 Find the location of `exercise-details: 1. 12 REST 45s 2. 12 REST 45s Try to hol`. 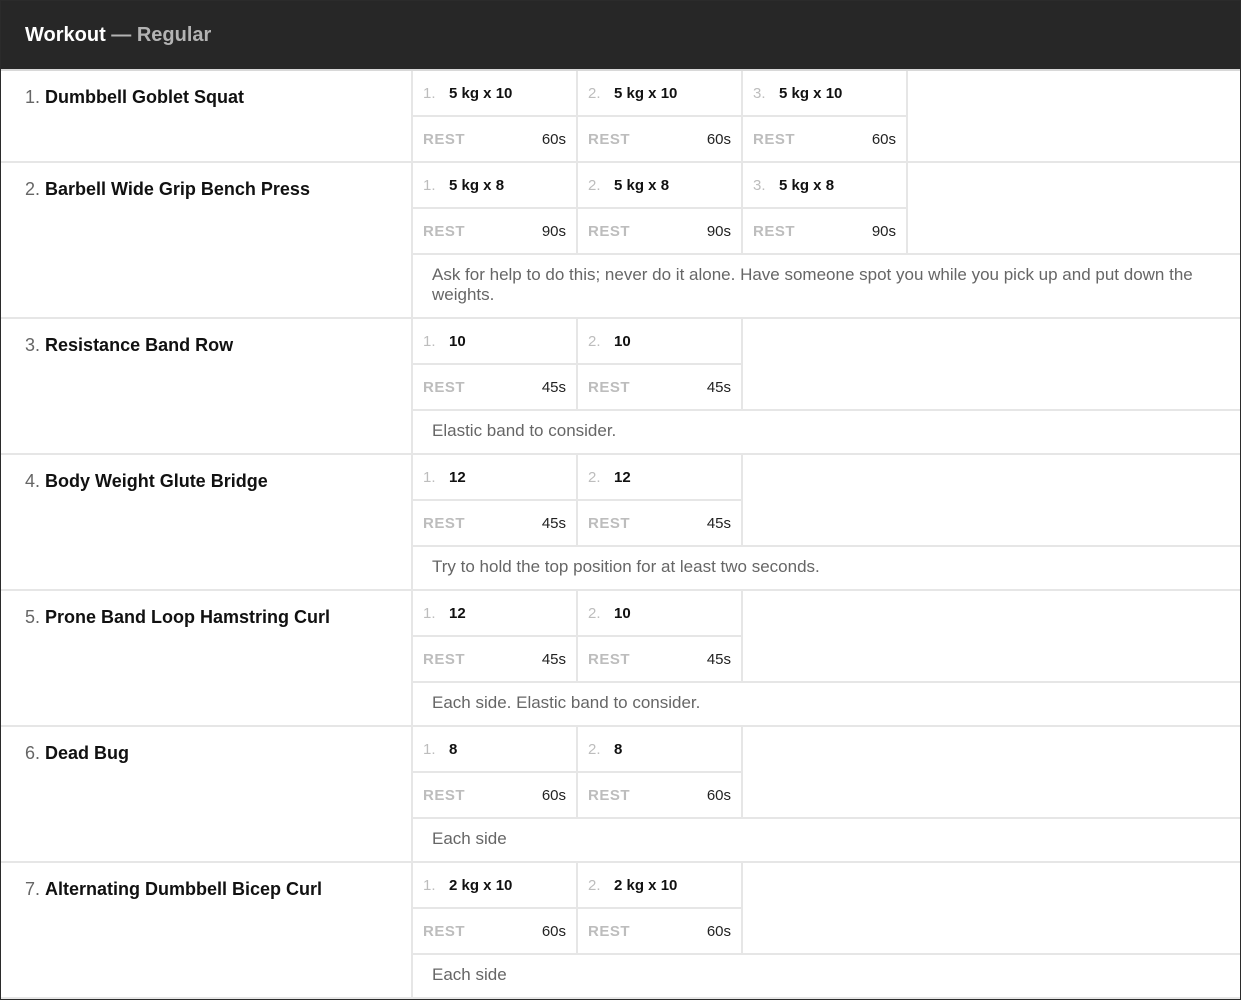

exercise-details: 1. 12 REST 45s 2. 12 REST 45s Try to hol is located at coordinates (826, 522).